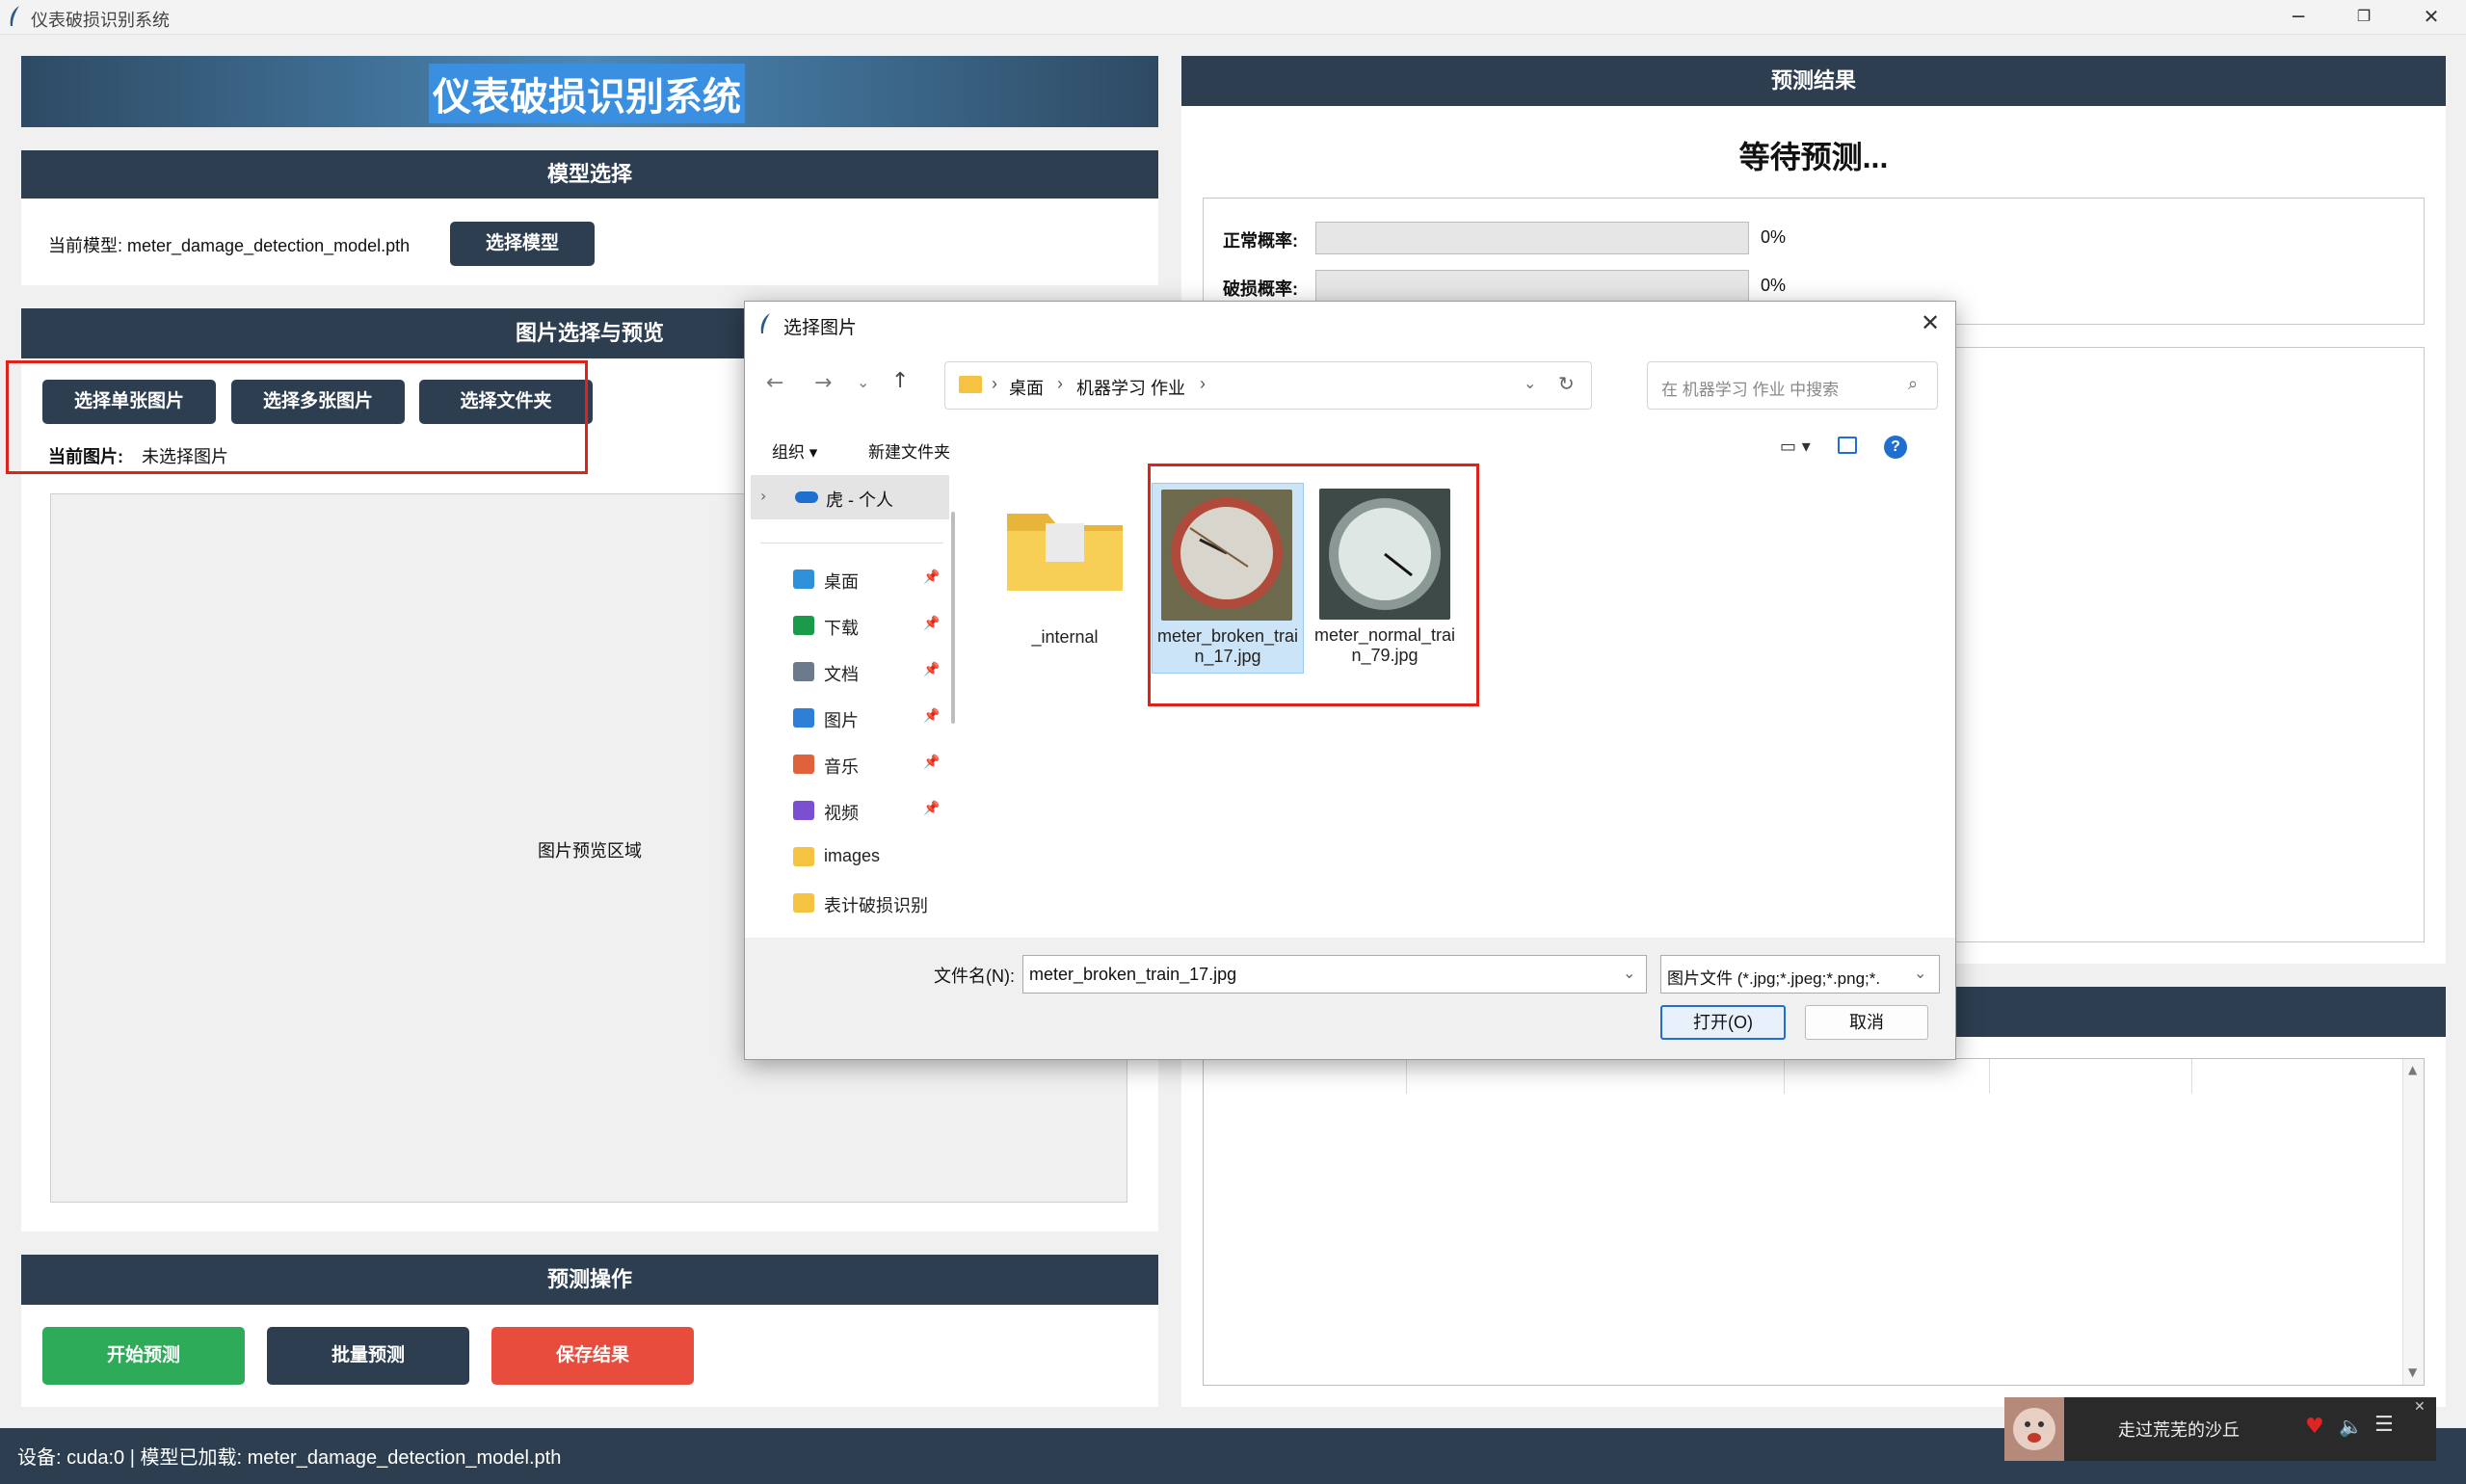 The image size is (2466, 1484). What do you see at coordinates (859, 500) in the screenshot?
I see `nav-onedrive-label: 虎 - 个人` at bounding box center [859, 500].